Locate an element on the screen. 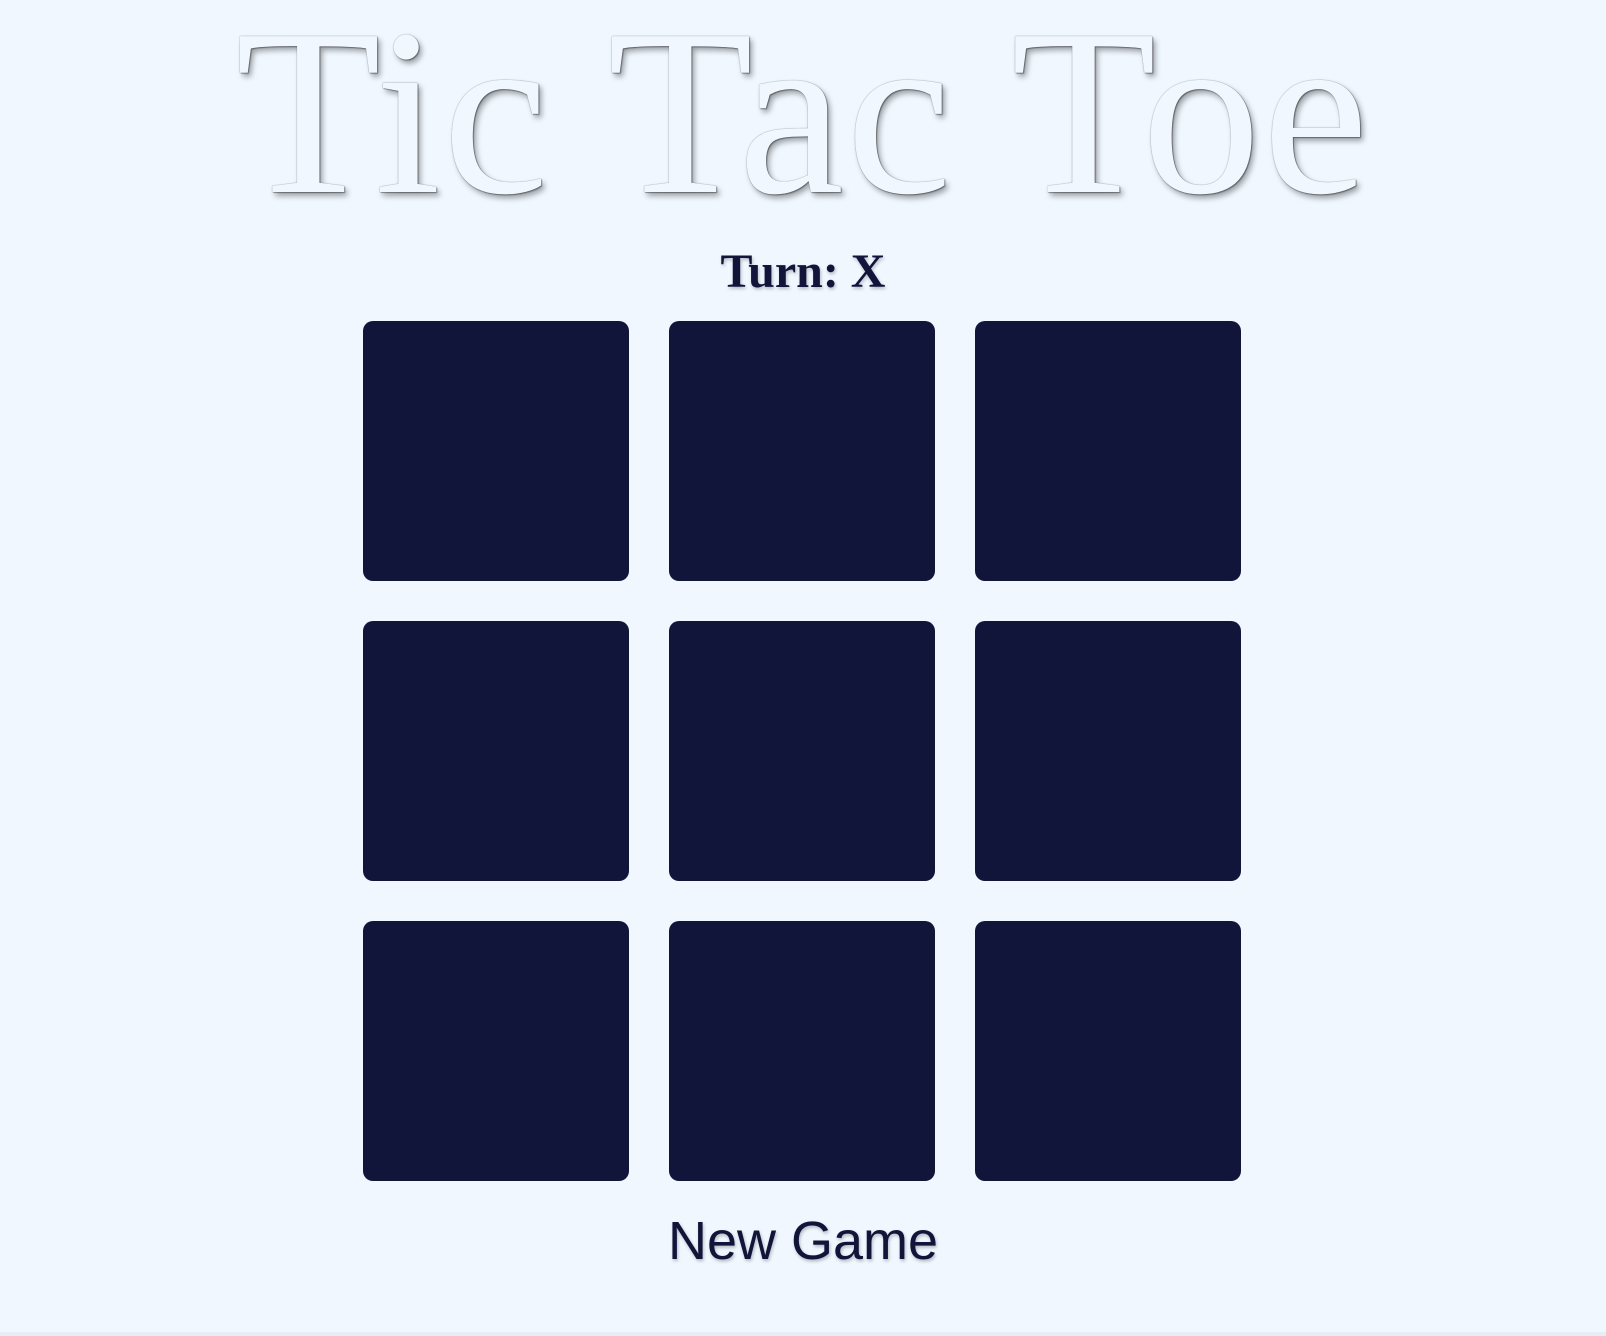 This screenshot has width=1606, height=1336. page-bottom-edge is located at coordinates (803, 1334).